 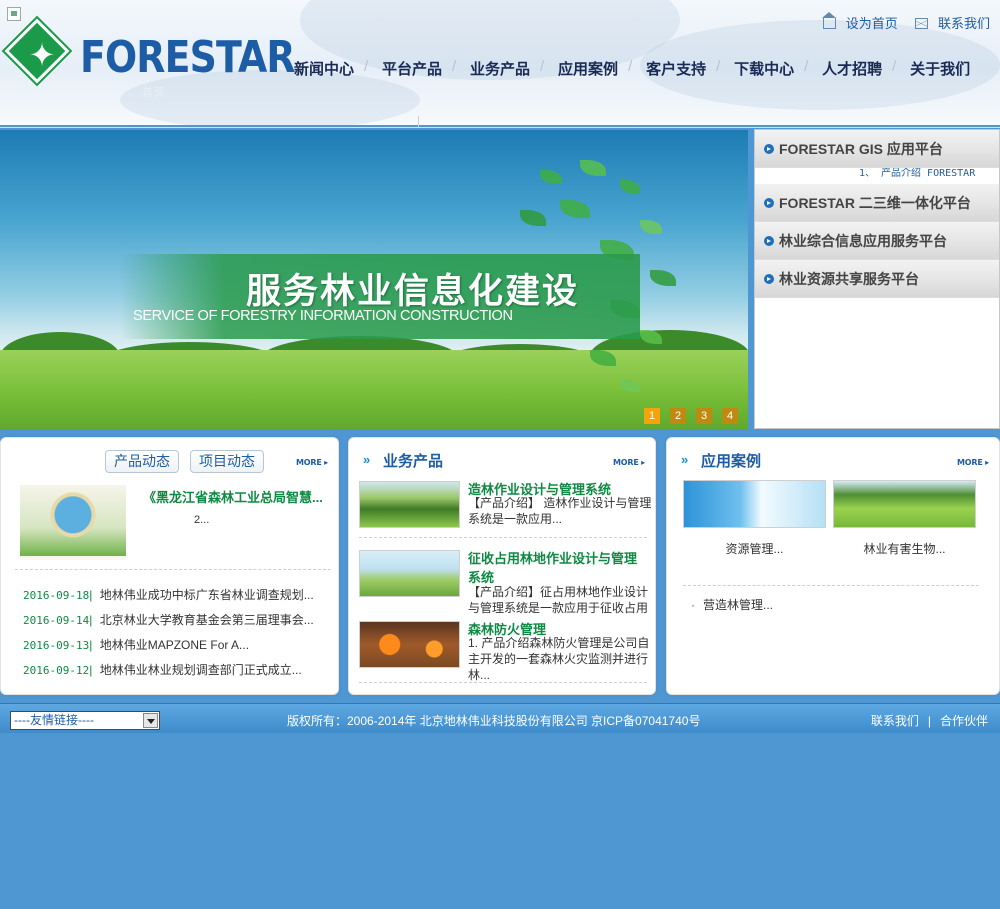 I want to click on mail-icon, so click(x=922, y=23).